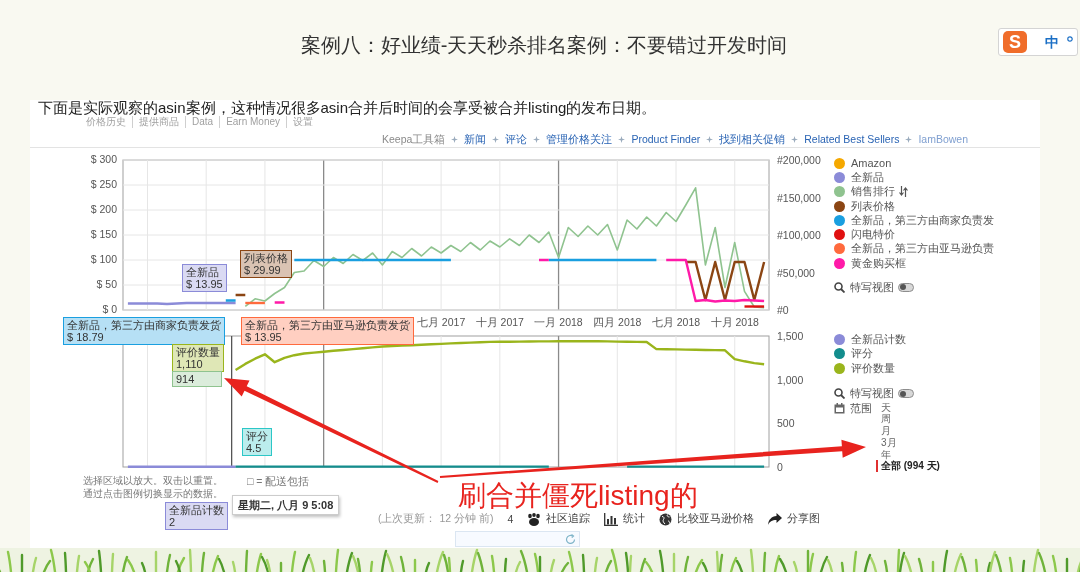  What do you see at coordinates (103, 184) in the screenshot?
I see `axis-label: $ 250` at bounding box center [103, 184].